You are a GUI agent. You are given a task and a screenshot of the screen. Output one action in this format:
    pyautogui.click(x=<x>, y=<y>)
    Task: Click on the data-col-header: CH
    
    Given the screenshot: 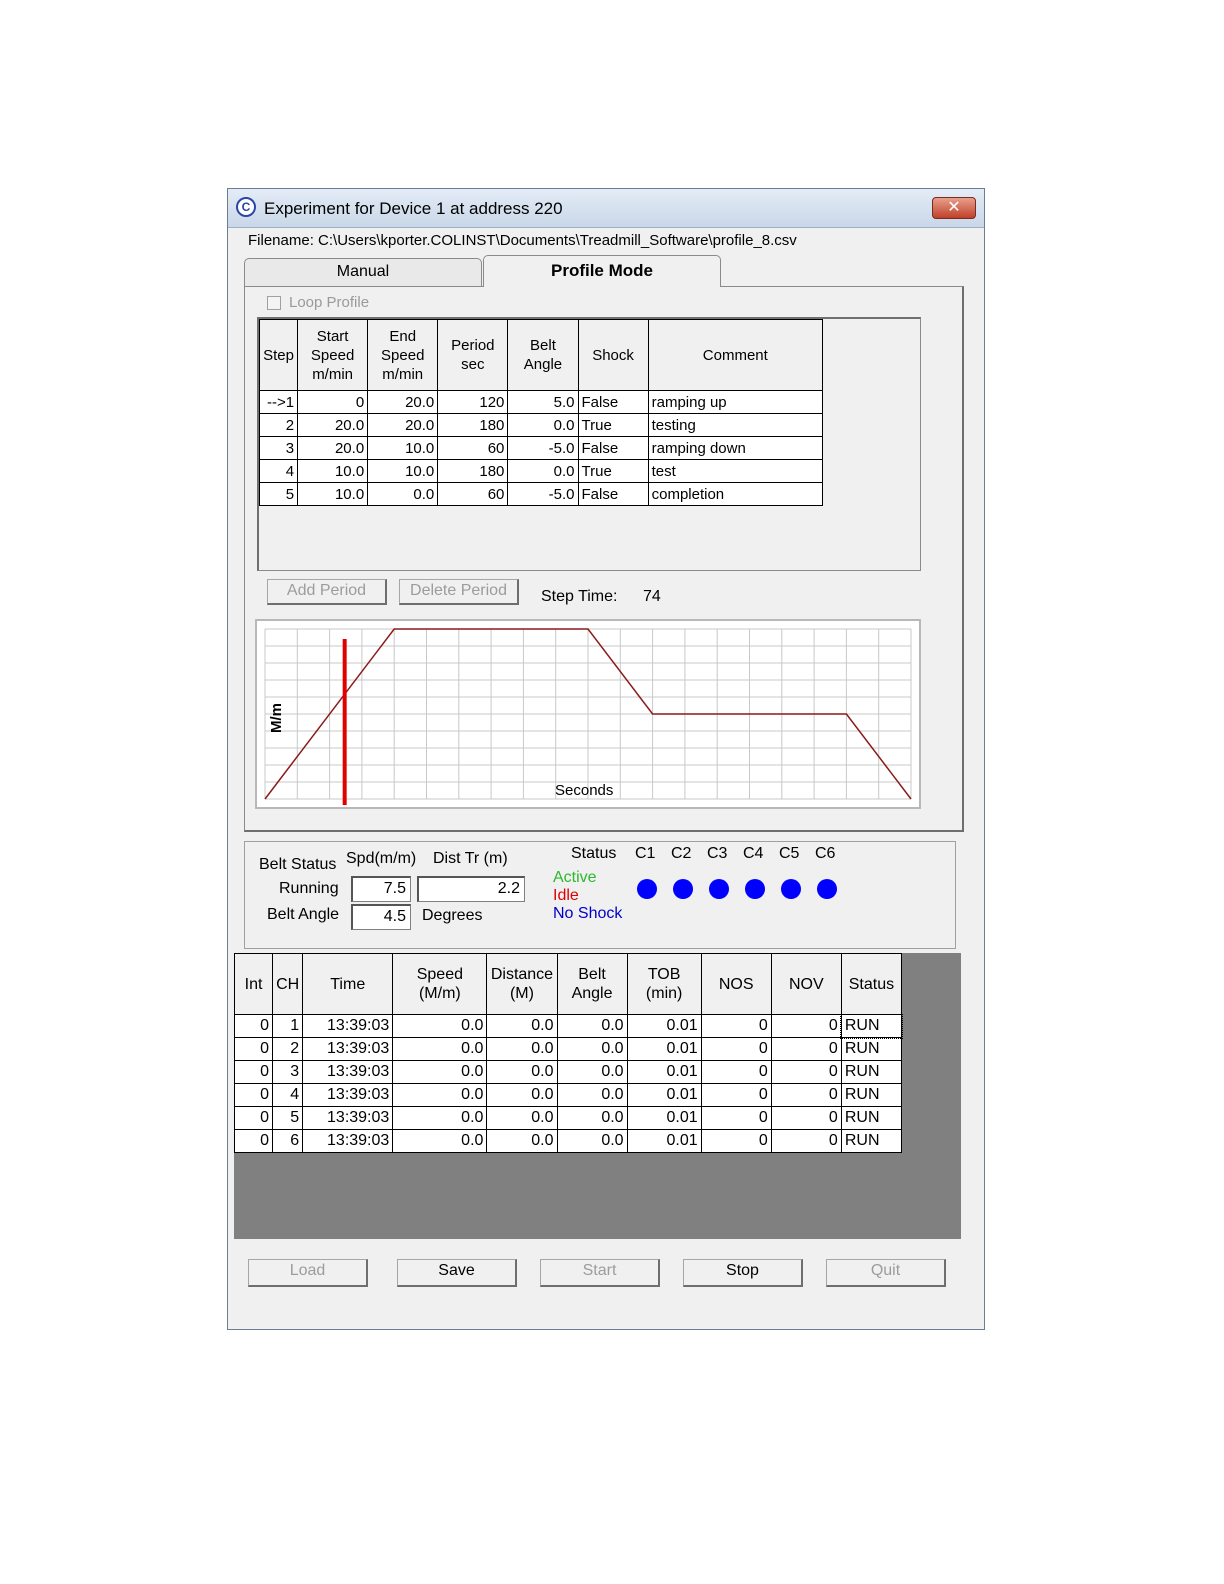 What is the action you would take?
    pyautogui.click(x=288, y=984)
    